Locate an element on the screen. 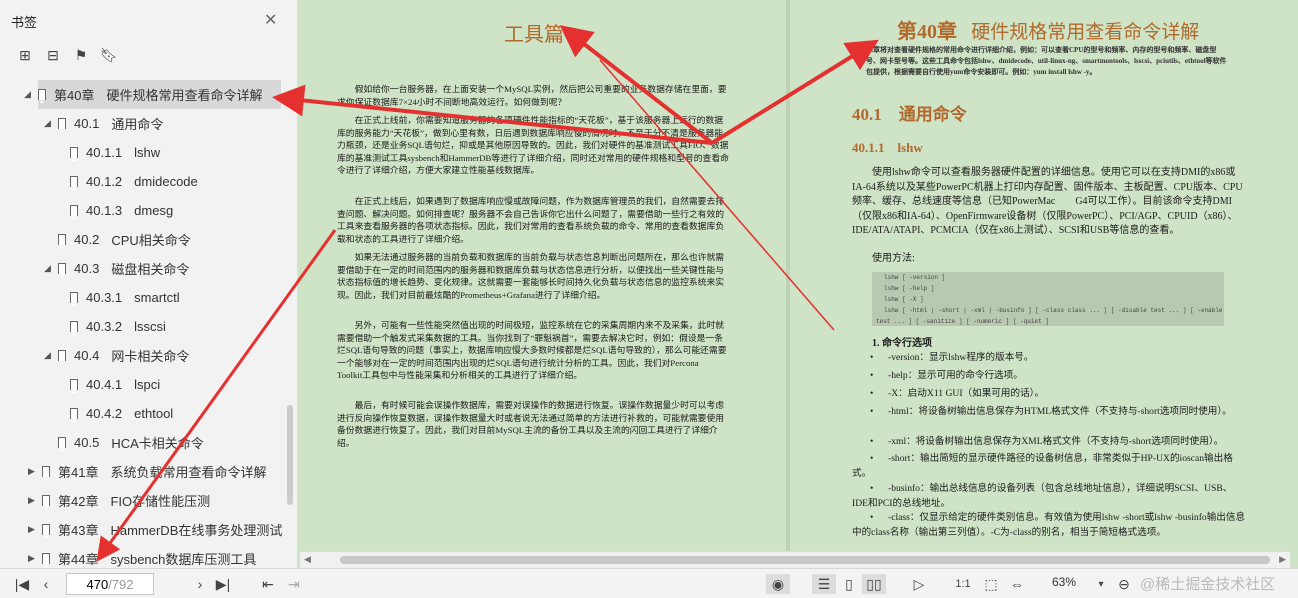 The image size is (1298, 598). bookmark-item: 40.1.3 dmesg is located at coordinates (142, 210).